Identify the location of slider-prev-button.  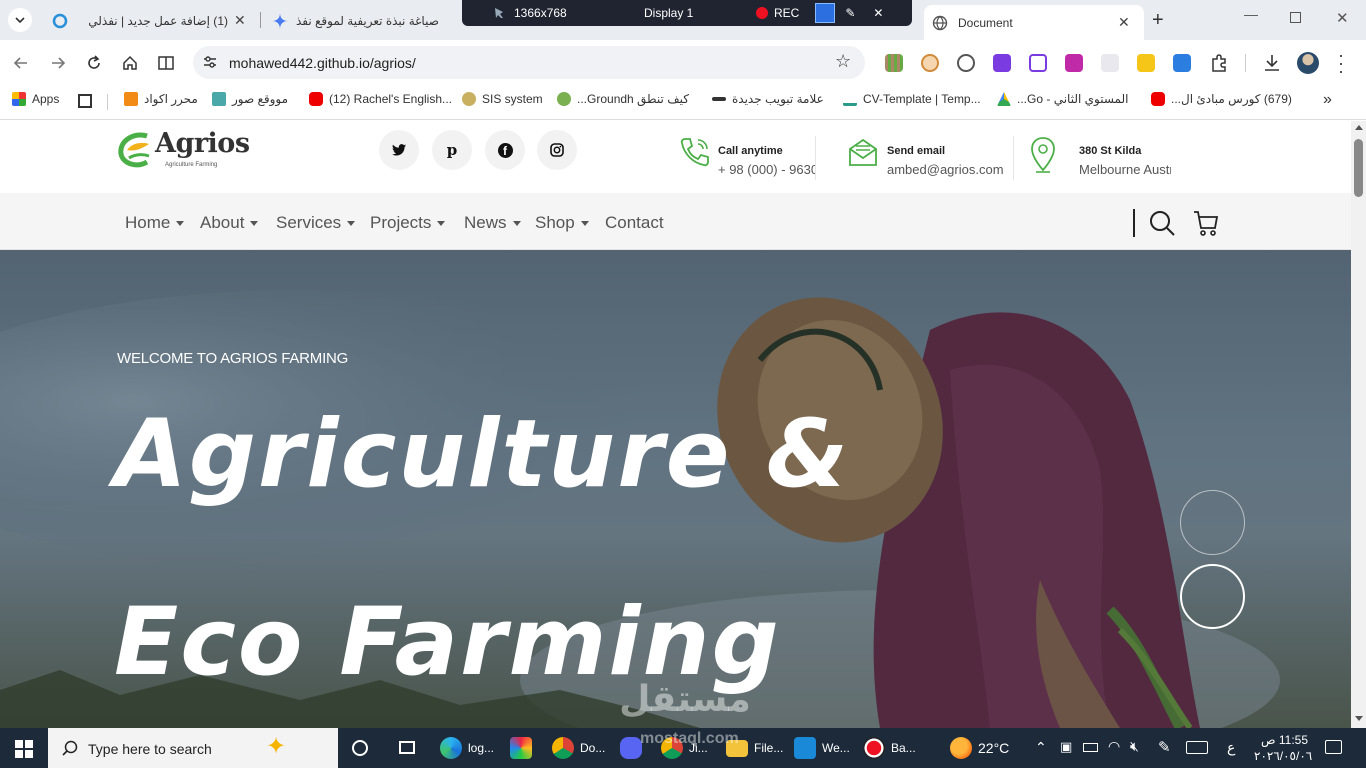
(1212, 522).